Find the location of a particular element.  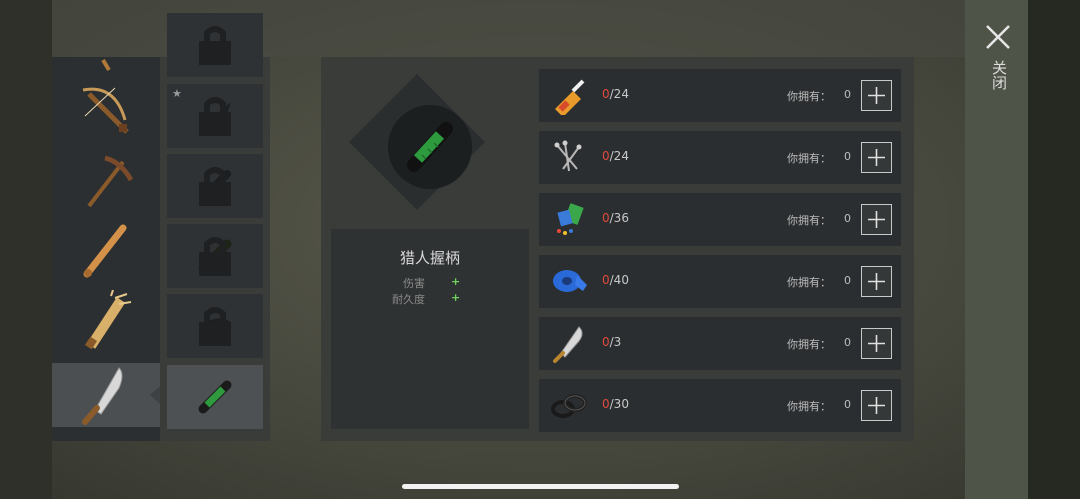

glue-icon is located at coordinates (570, 97).